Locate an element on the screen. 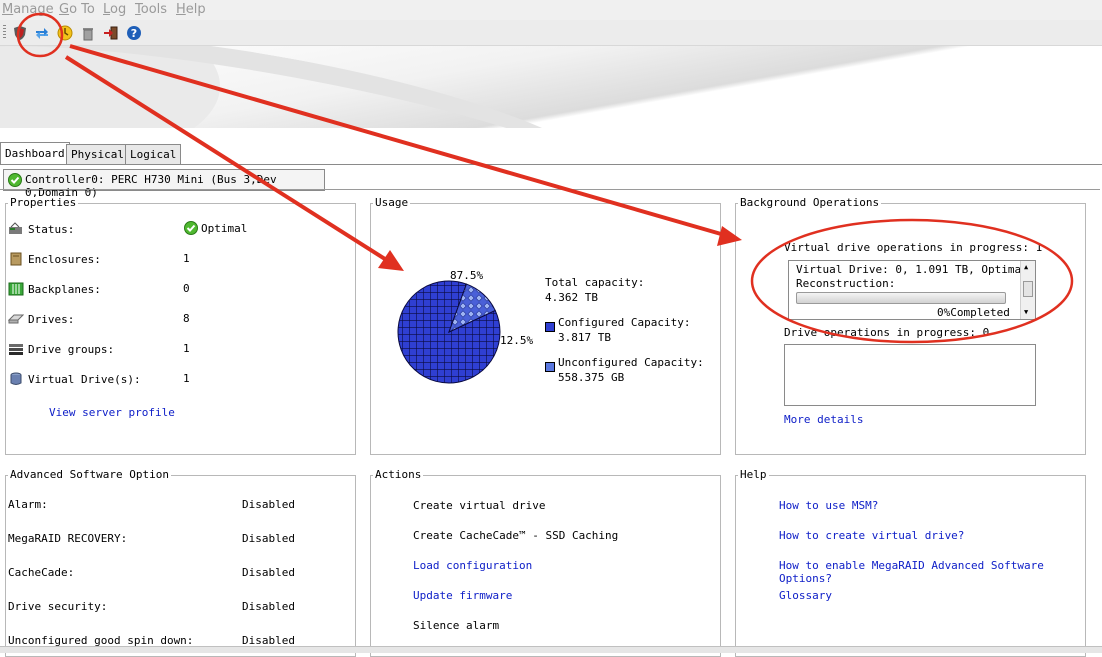 The width and height of the screenshot is (1102, 657). unconfigured-capacity-label: Unconfigured Capacity: is located at coordinates (631, 362).